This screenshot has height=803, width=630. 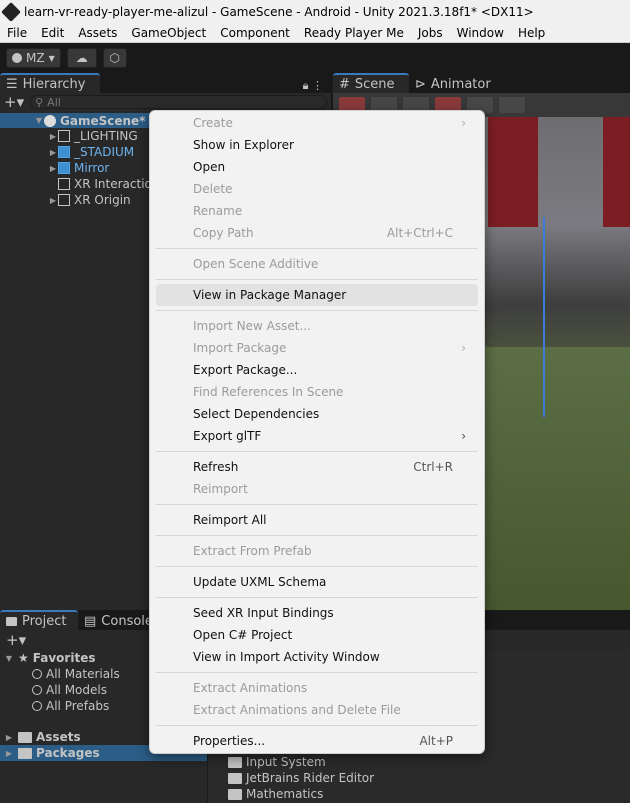 I want to click on collab-icon: ⬡, so click(x=114, y=58).